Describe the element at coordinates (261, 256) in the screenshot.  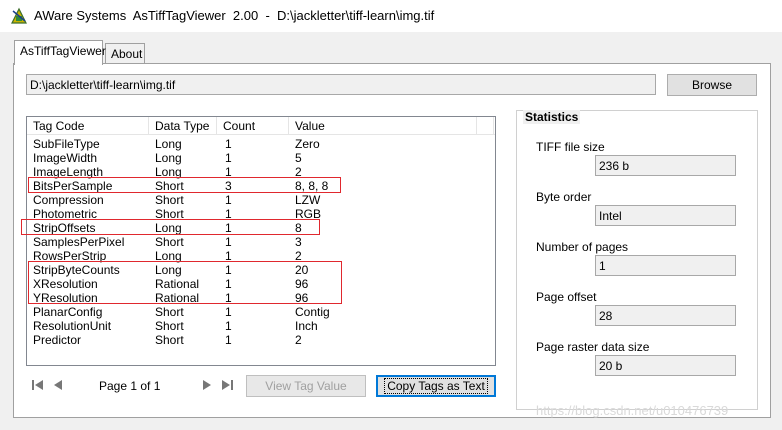
I see `table-row: RowsPerStrip Long 1 2` at that location.